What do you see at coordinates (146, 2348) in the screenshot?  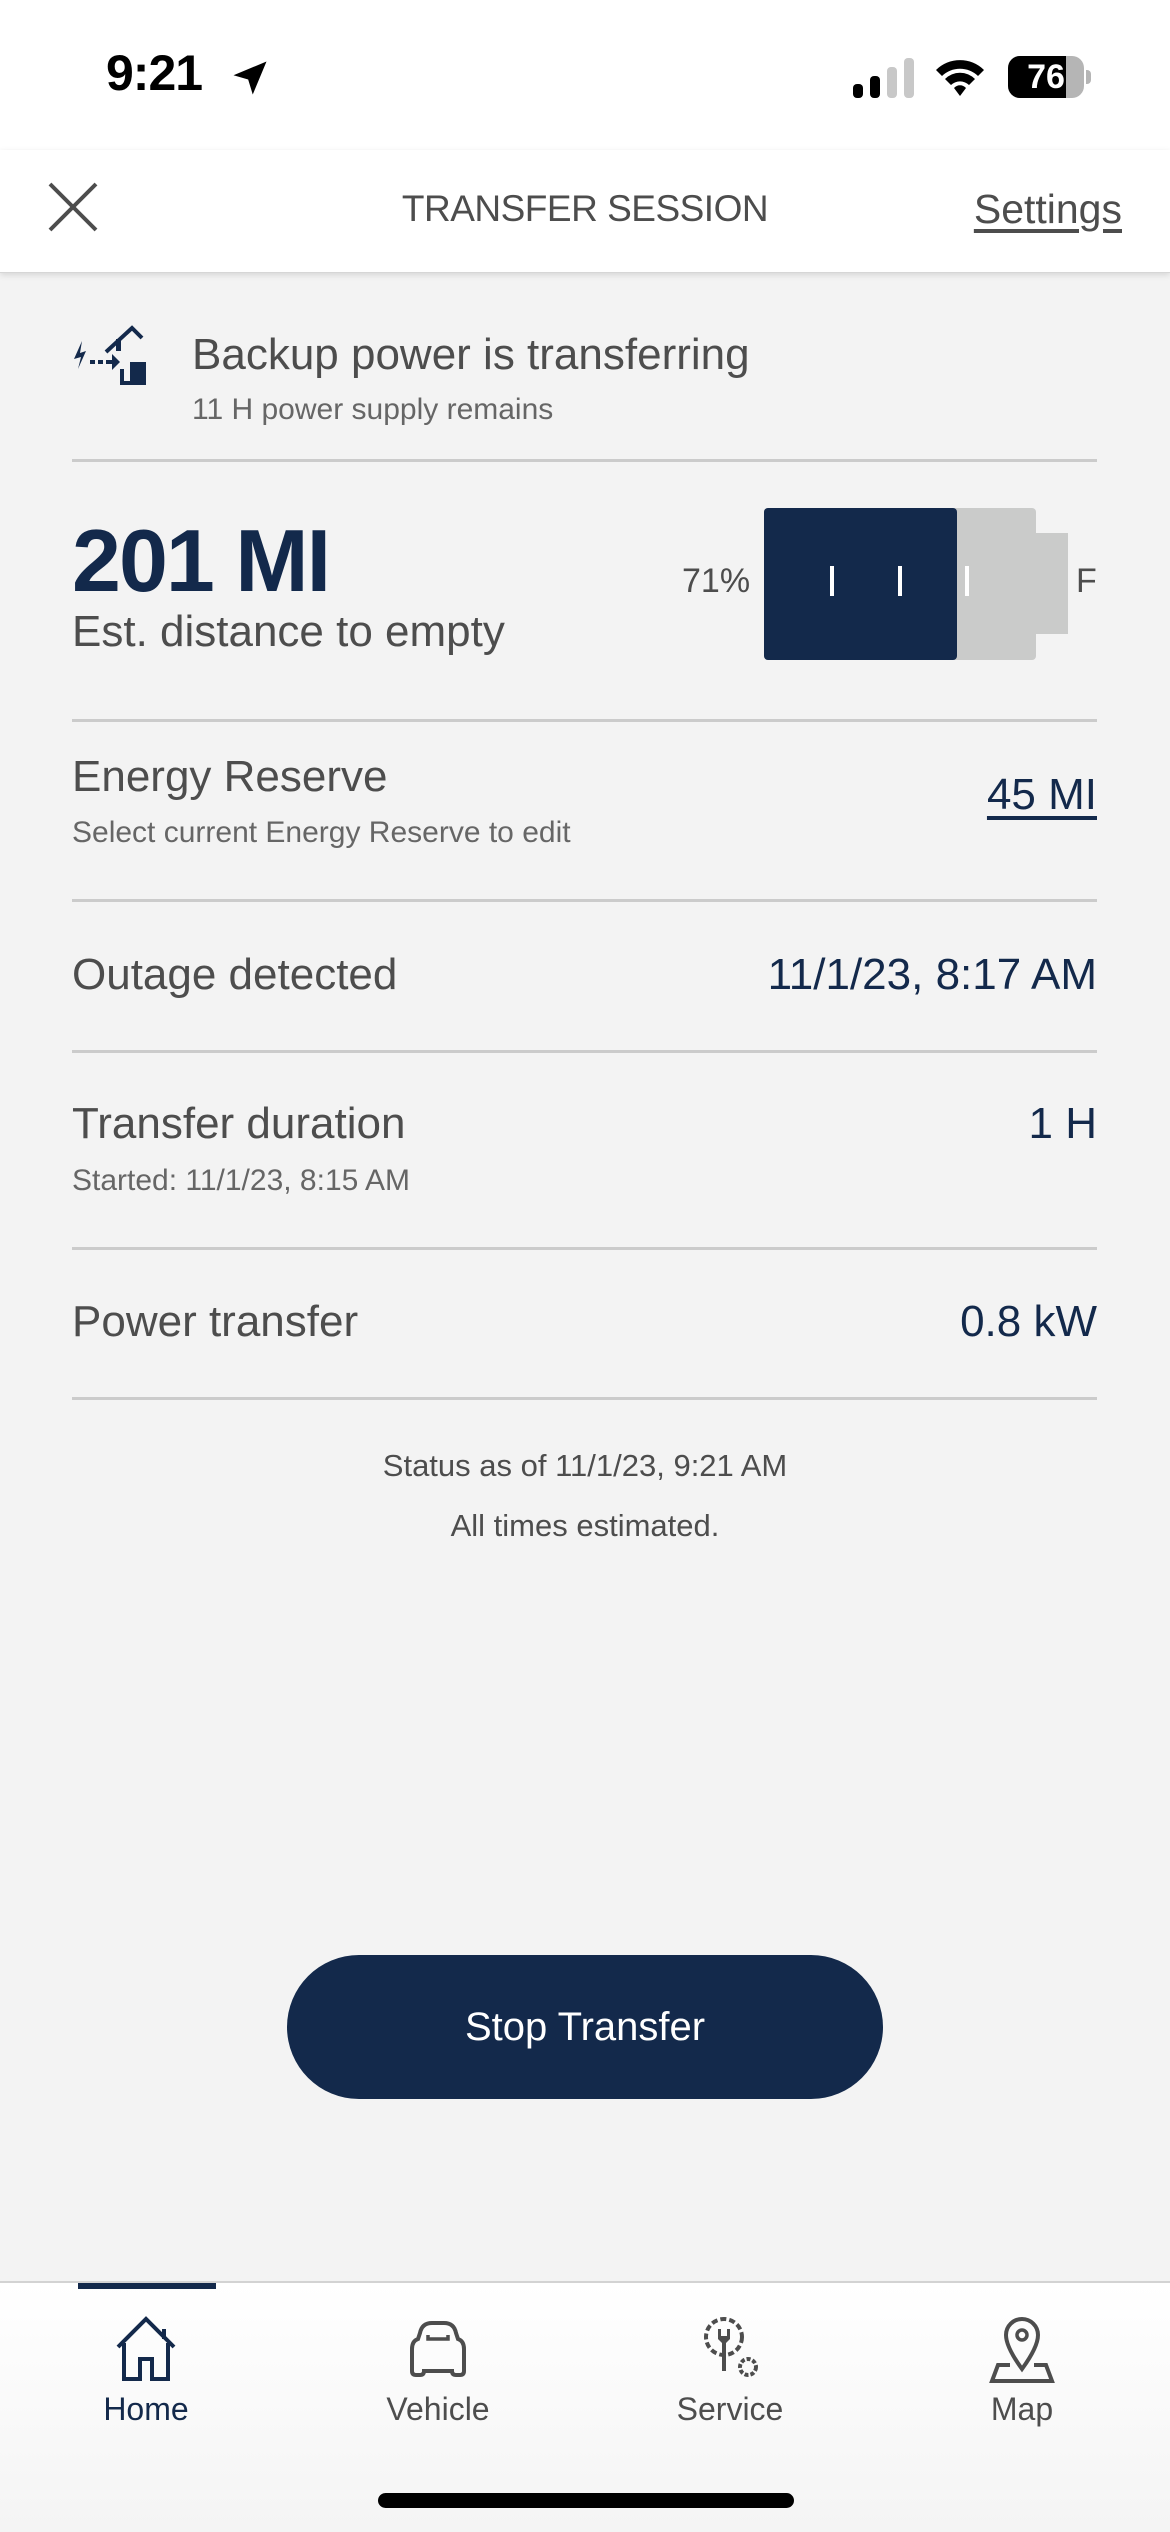 I see `home-icon` at bounding box center [146, 2348].